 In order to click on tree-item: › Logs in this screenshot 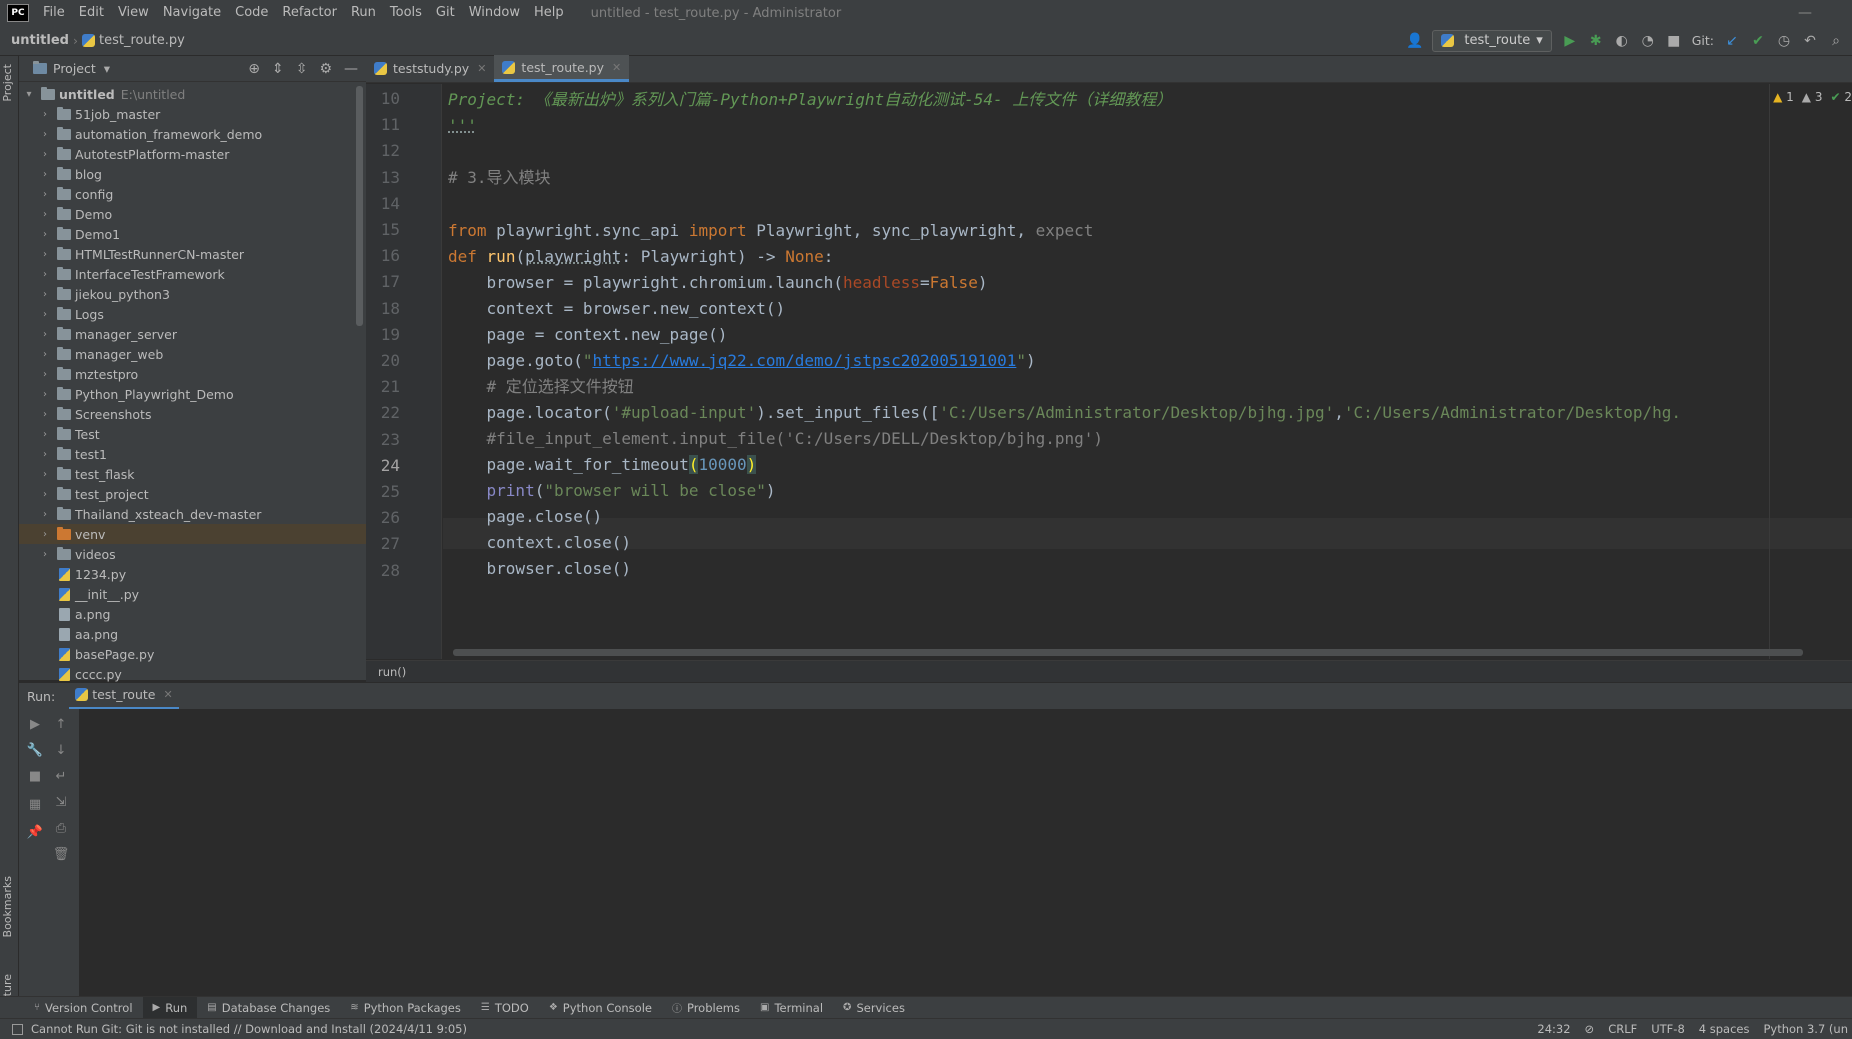, I will do `click(192, 314)`.